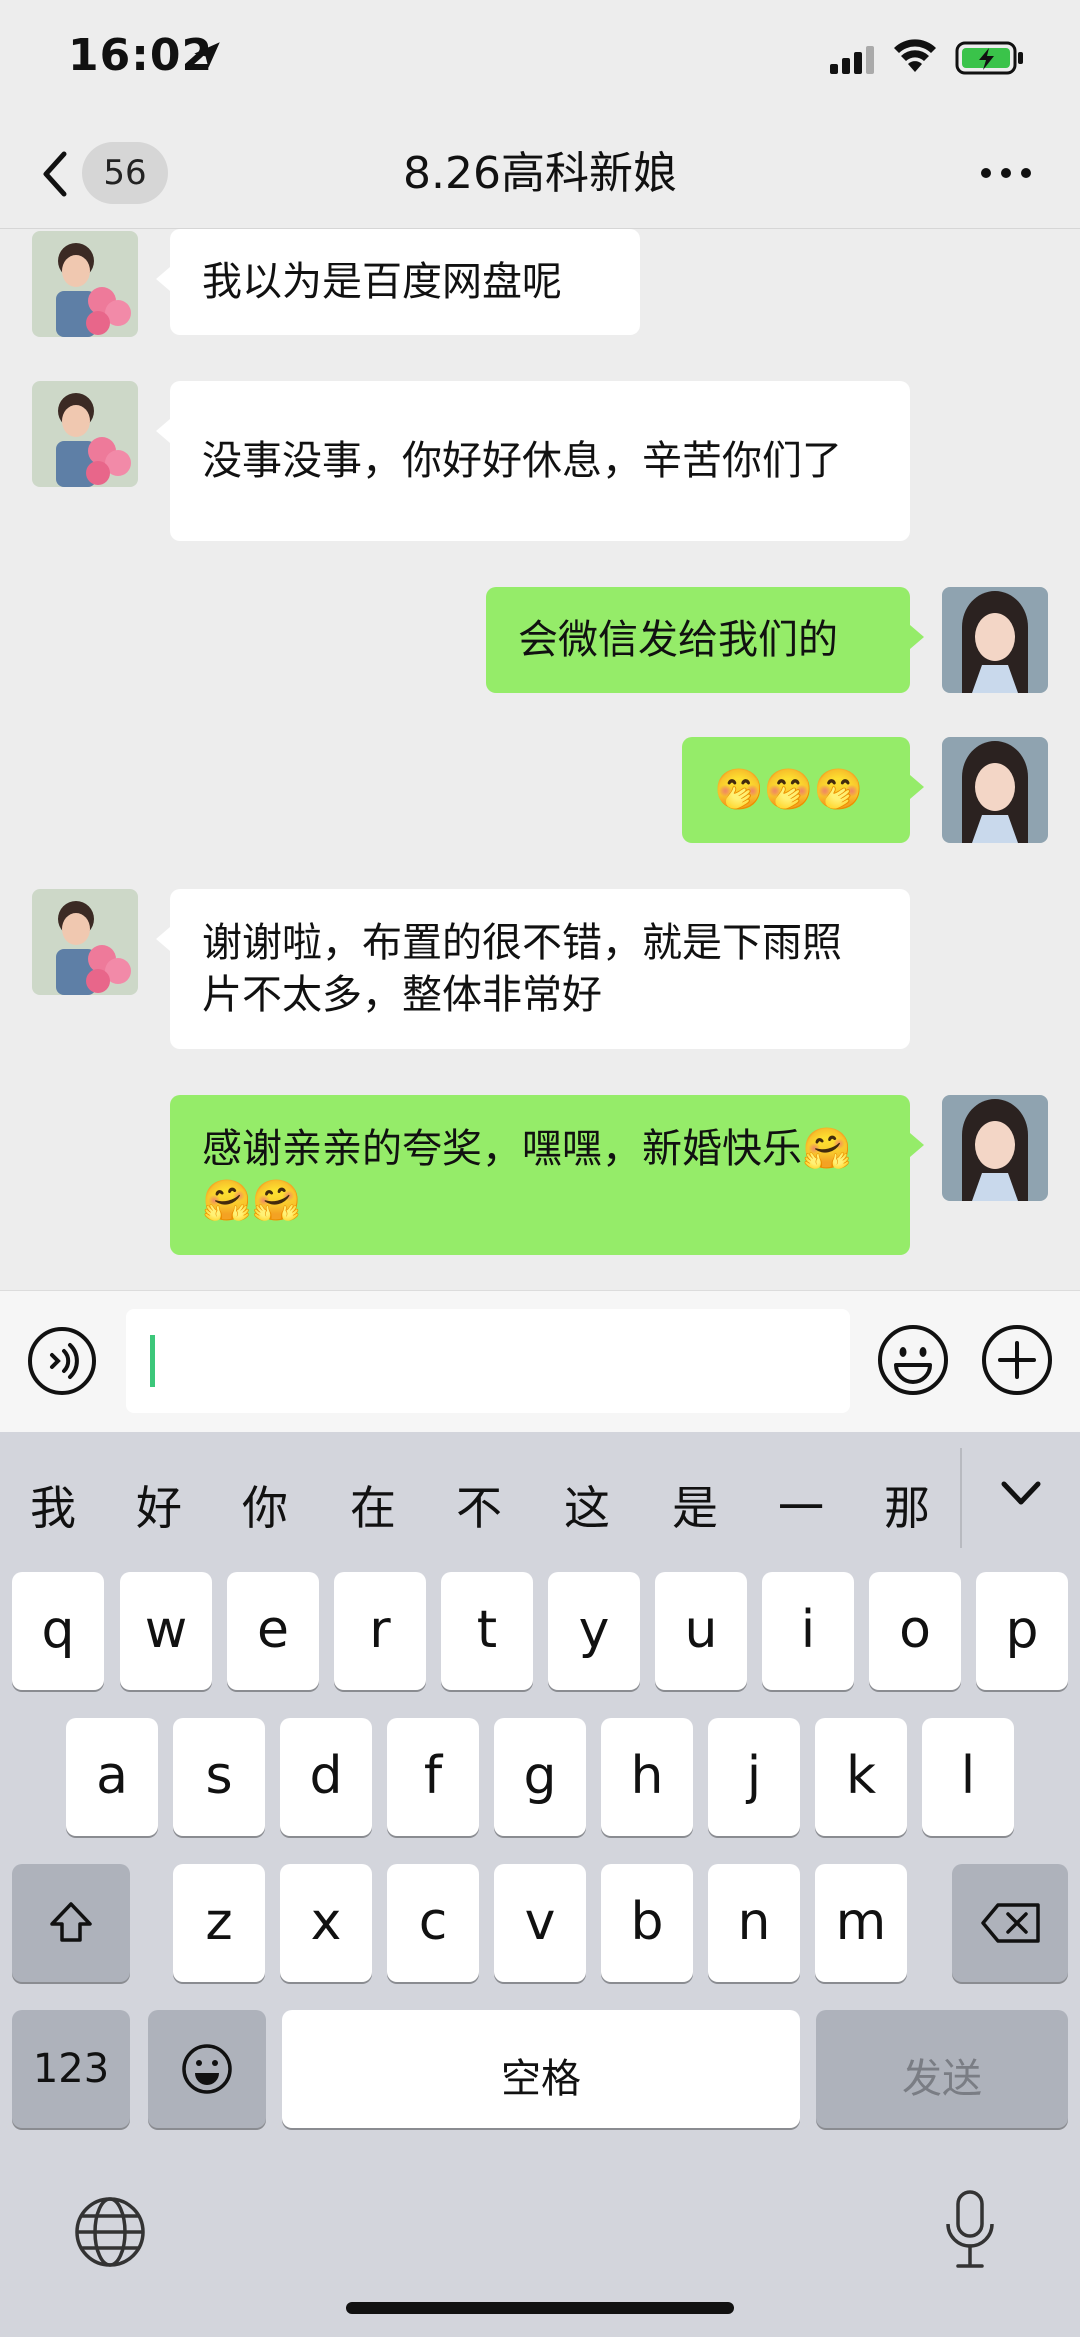 The width and height of the screenshot is (1080, 2337). What do you see at coordinates (647, 1777) in the screenshot?
I see `key-h: h` at bounding box center [647, 1777].